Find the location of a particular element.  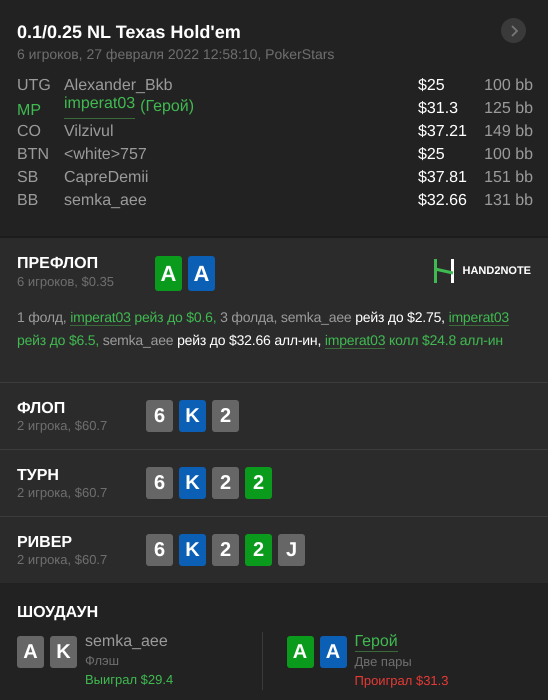

hand-rank: Флэш is located at coordinates (102, 661).